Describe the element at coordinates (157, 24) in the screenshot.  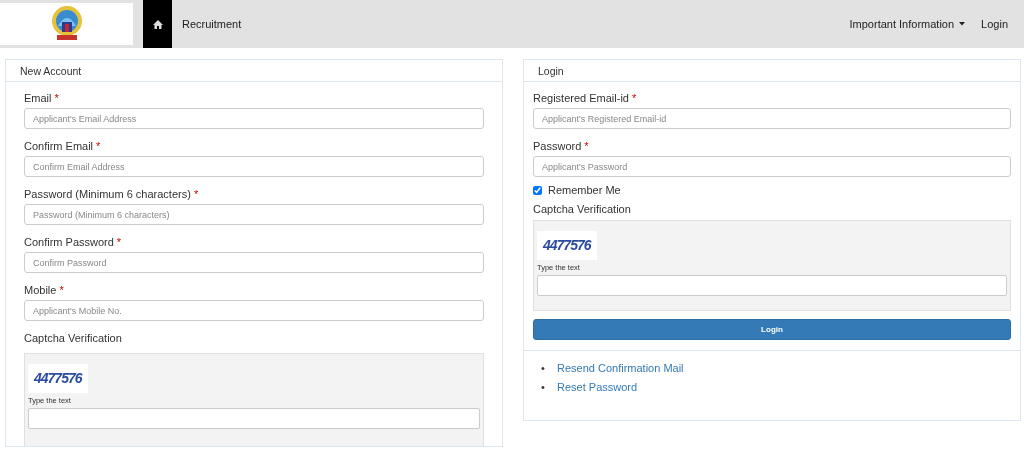
I see `home-icon` at that location.